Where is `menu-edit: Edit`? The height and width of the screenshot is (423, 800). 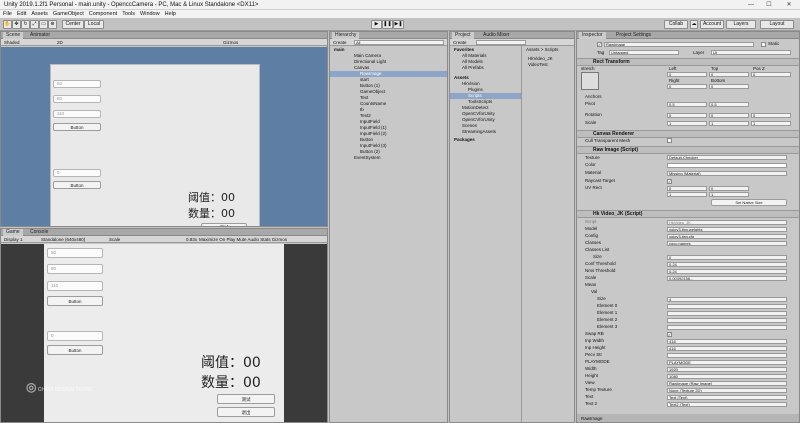
menu-edit: Edit is located at coordinates (21, 14).